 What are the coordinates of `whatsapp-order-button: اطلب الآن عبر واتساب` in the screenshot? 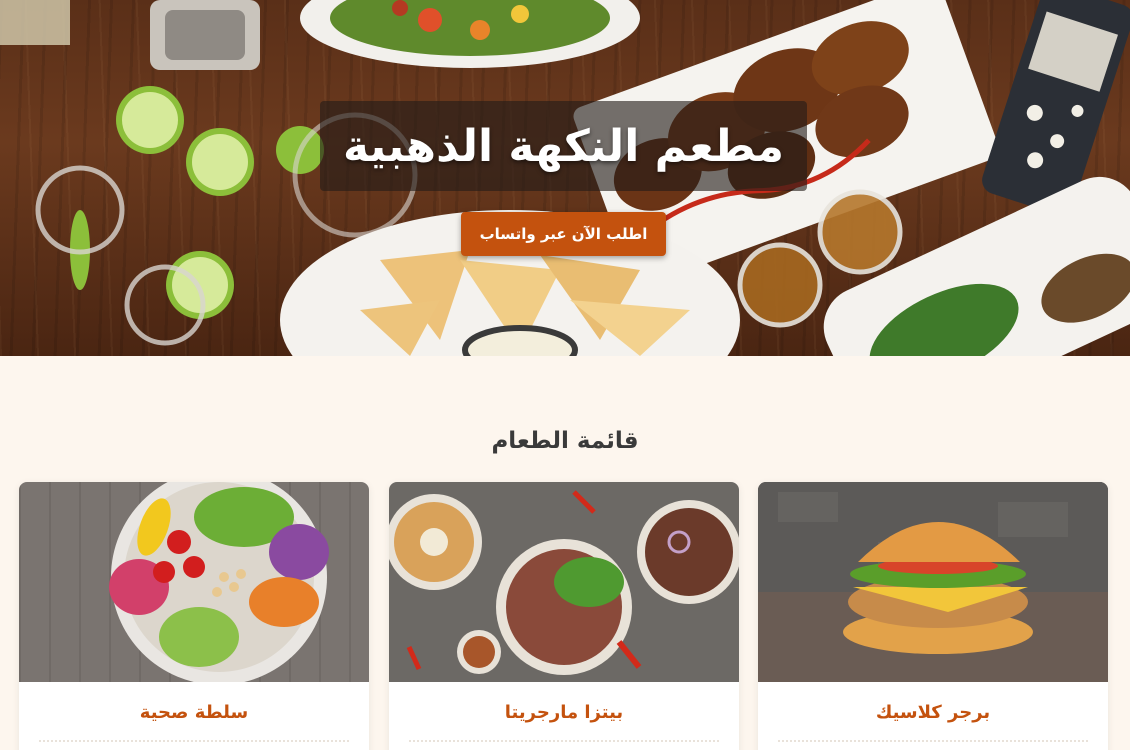 It's located at (563, 234).